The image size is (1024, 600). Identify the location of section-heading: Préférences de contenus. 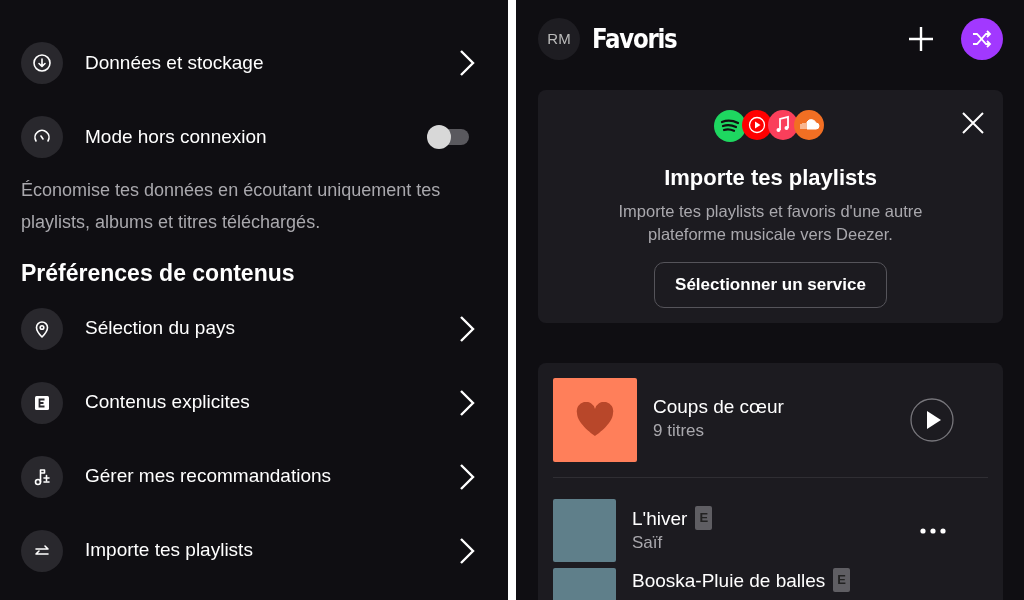
(158, 274).